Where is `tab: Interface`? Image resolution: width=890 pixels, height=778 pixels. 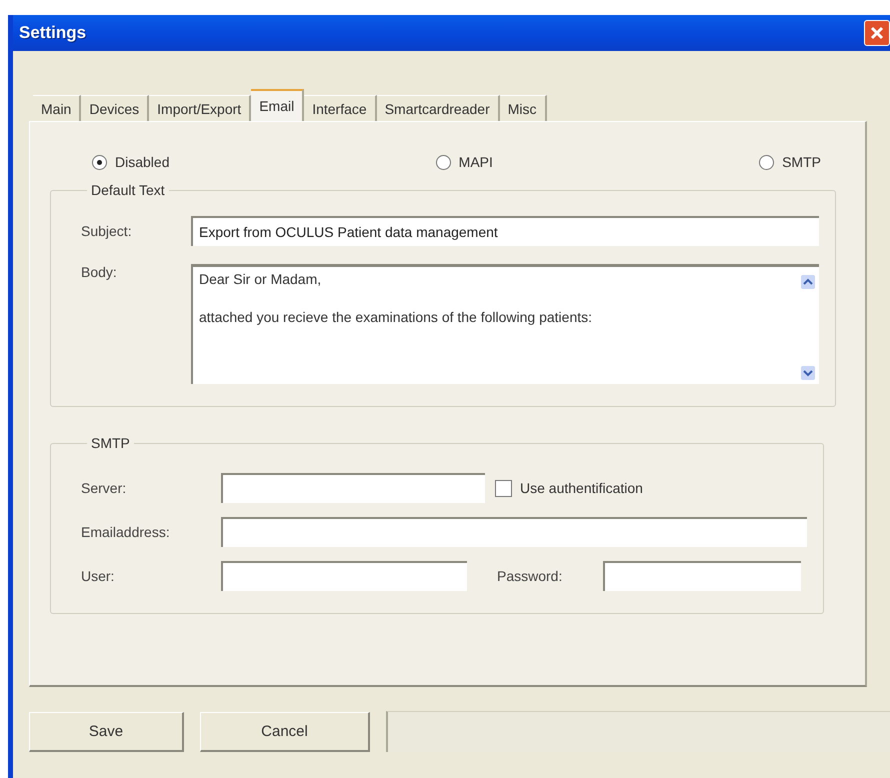
tab: Interface is located at coordinates (340, 108).